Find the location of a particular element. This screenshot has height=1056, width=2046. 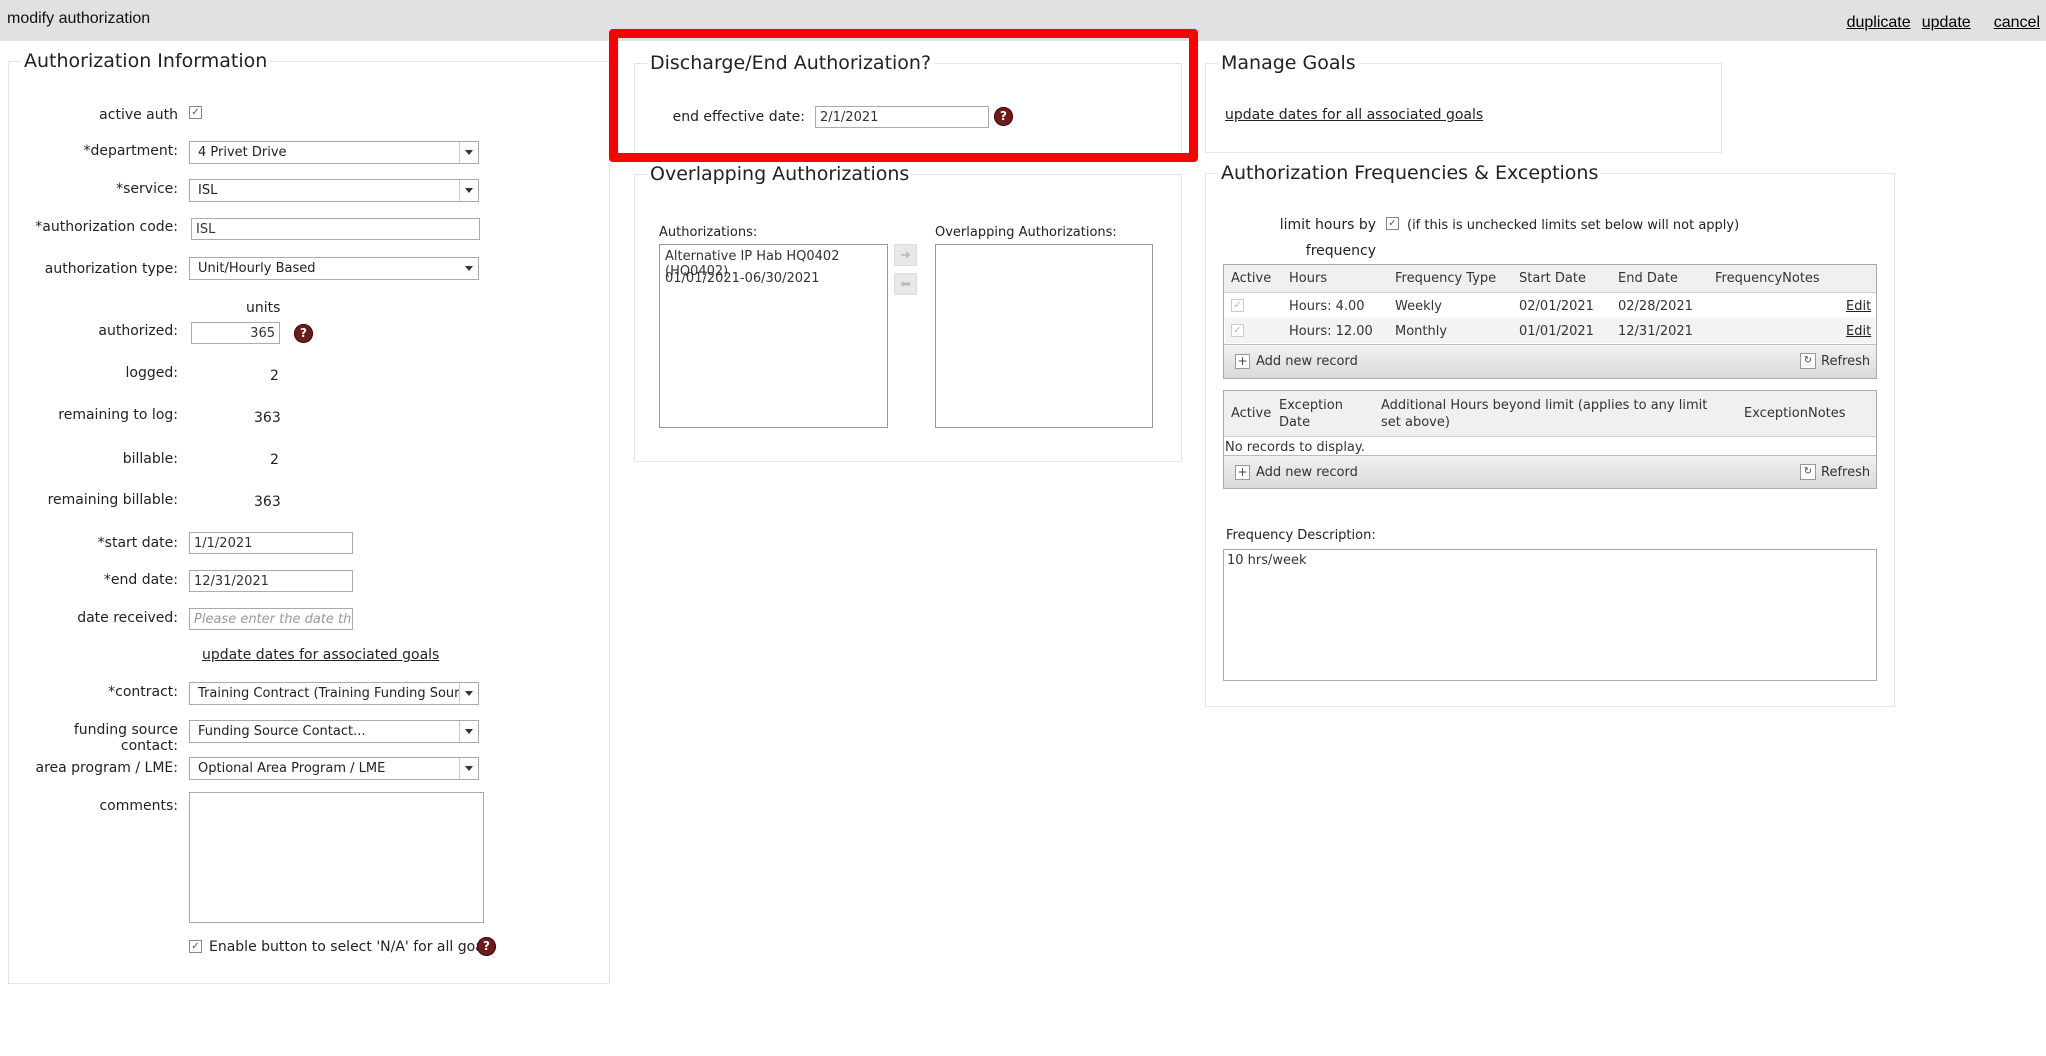

end-date-label: *end date: is located at coordinates (140, 580).